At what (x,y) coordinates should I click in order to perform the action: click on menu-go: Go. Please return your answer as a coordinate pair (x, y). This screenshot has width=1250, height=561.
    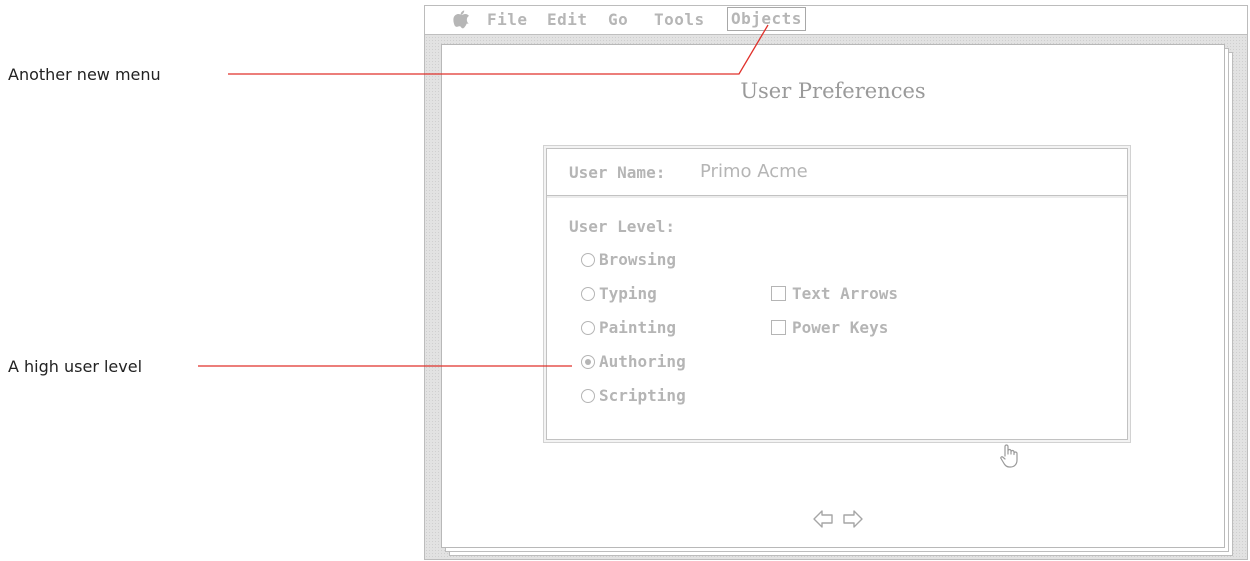
    Looking at the image, I should click on (618, 19).